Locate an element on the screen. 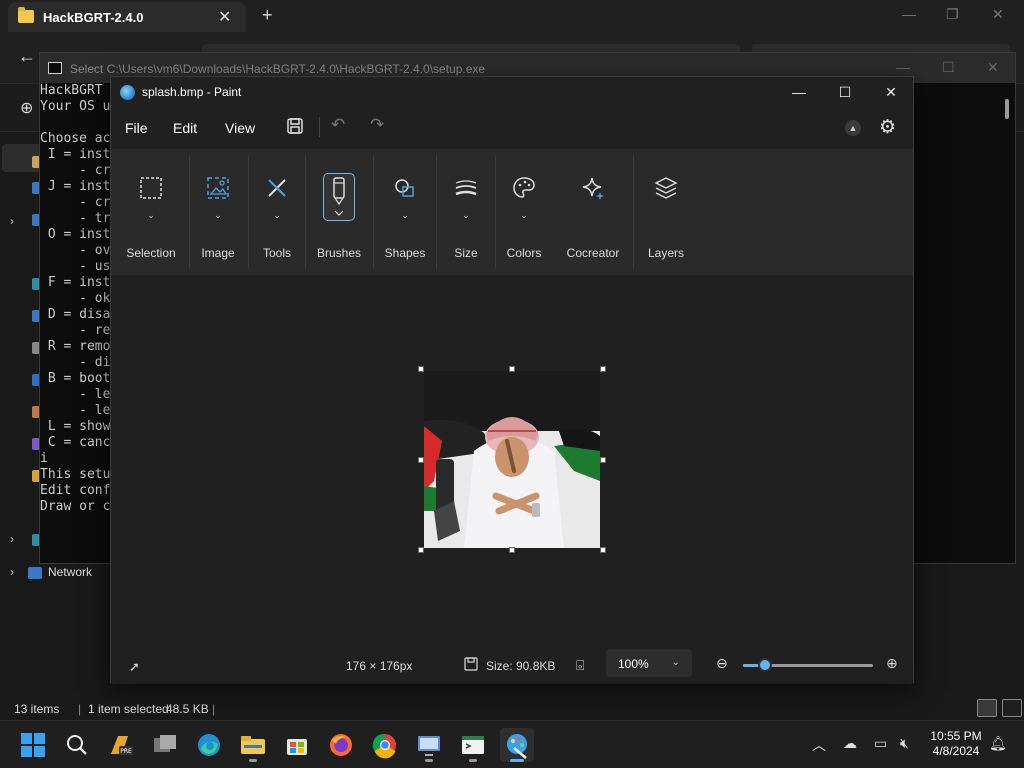 The image size is (1024, 768). maximize-button: ☐ is located at coordinates (845, 93).